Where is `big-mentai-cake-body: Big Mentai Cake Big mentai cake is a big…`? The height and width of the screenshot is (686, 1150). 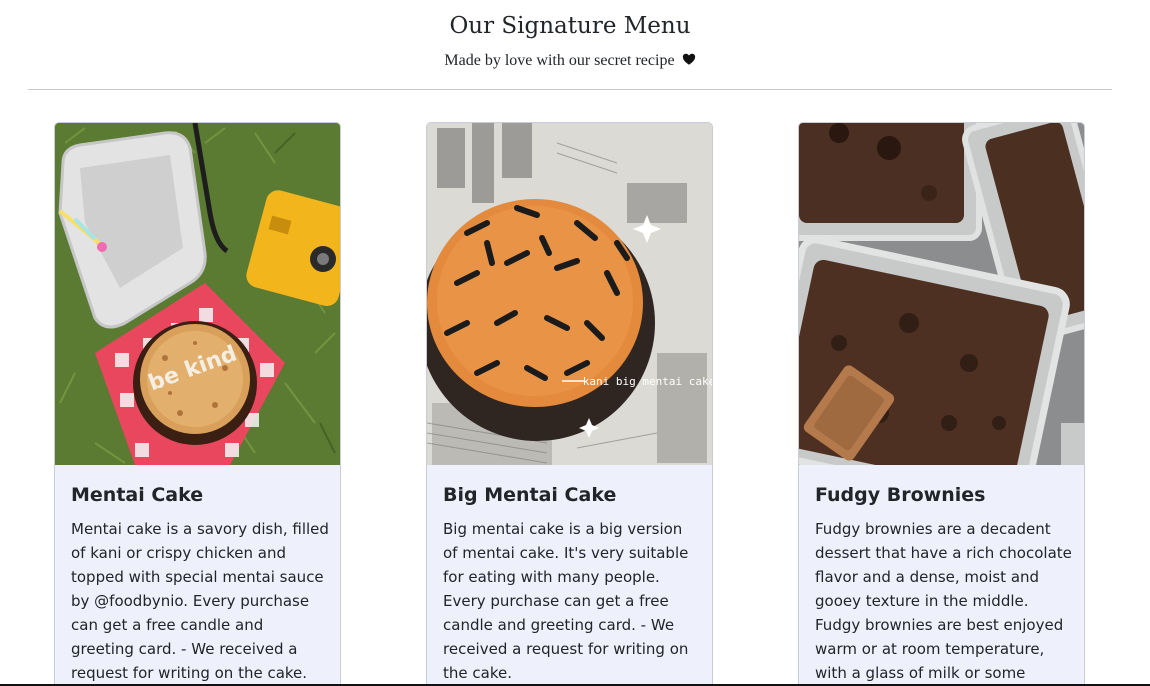 big-mentai-cake-body: Big Mentai Cake Big mentai cake is a big… is located at coordinates (572, 583).